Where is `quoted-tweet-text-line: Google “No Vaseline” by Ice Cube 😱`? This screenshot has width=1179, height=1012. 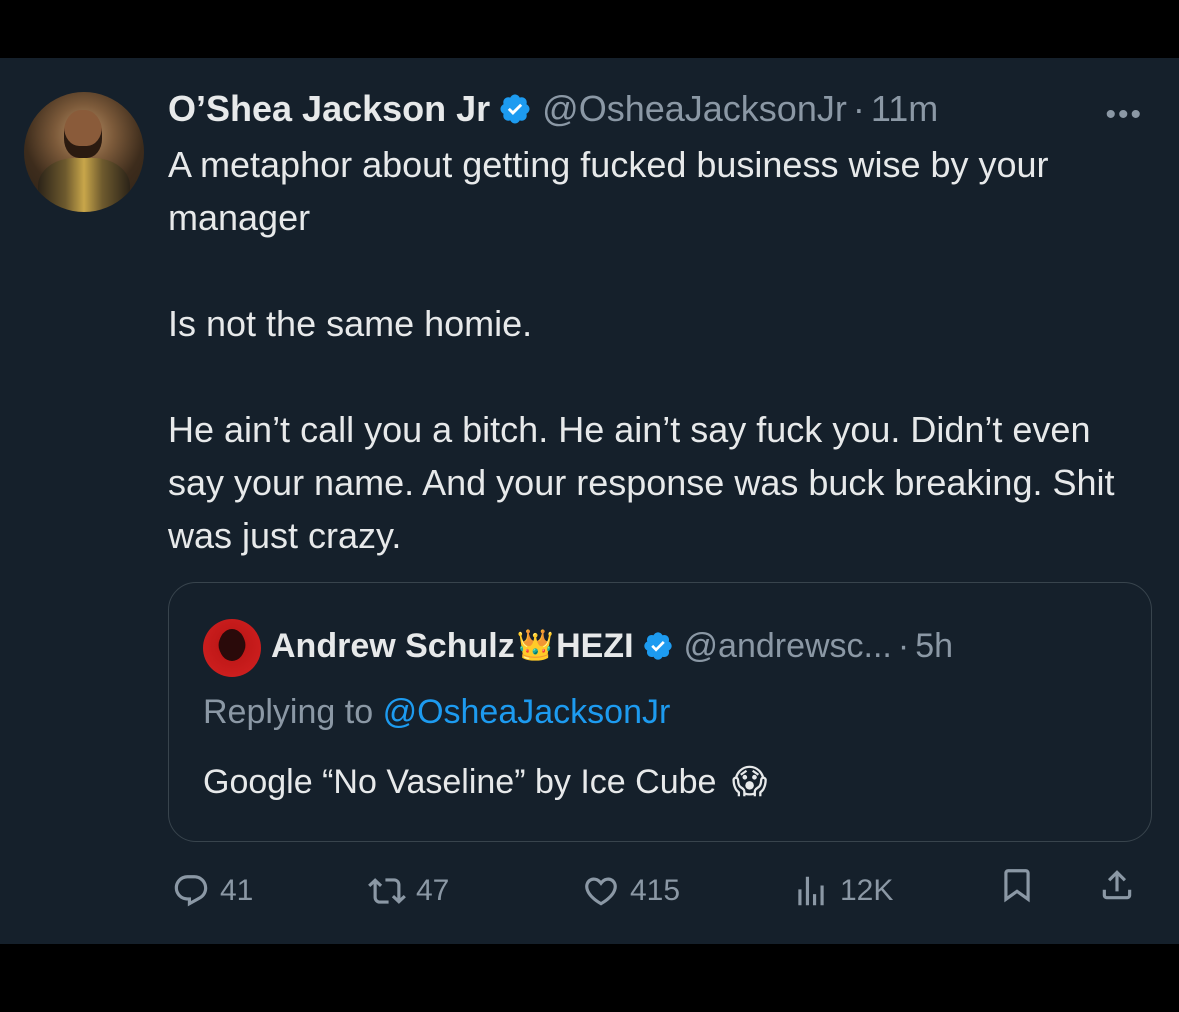 quoted-tweet-text-line: Google “No Vaseline” by Ice Cube 😱 is located at coordinates (485, 782).